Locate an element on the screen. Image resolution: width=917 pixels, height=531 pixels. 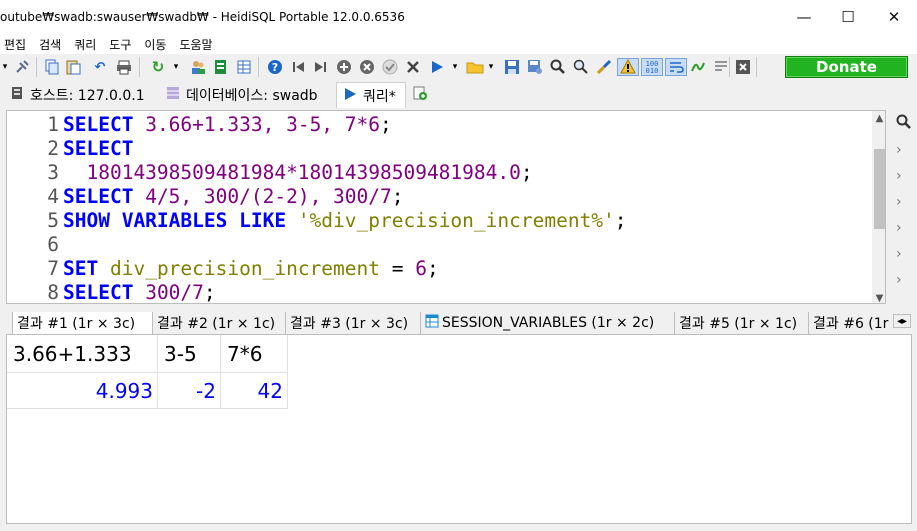
log-icon is located at coordinates (698, 67).